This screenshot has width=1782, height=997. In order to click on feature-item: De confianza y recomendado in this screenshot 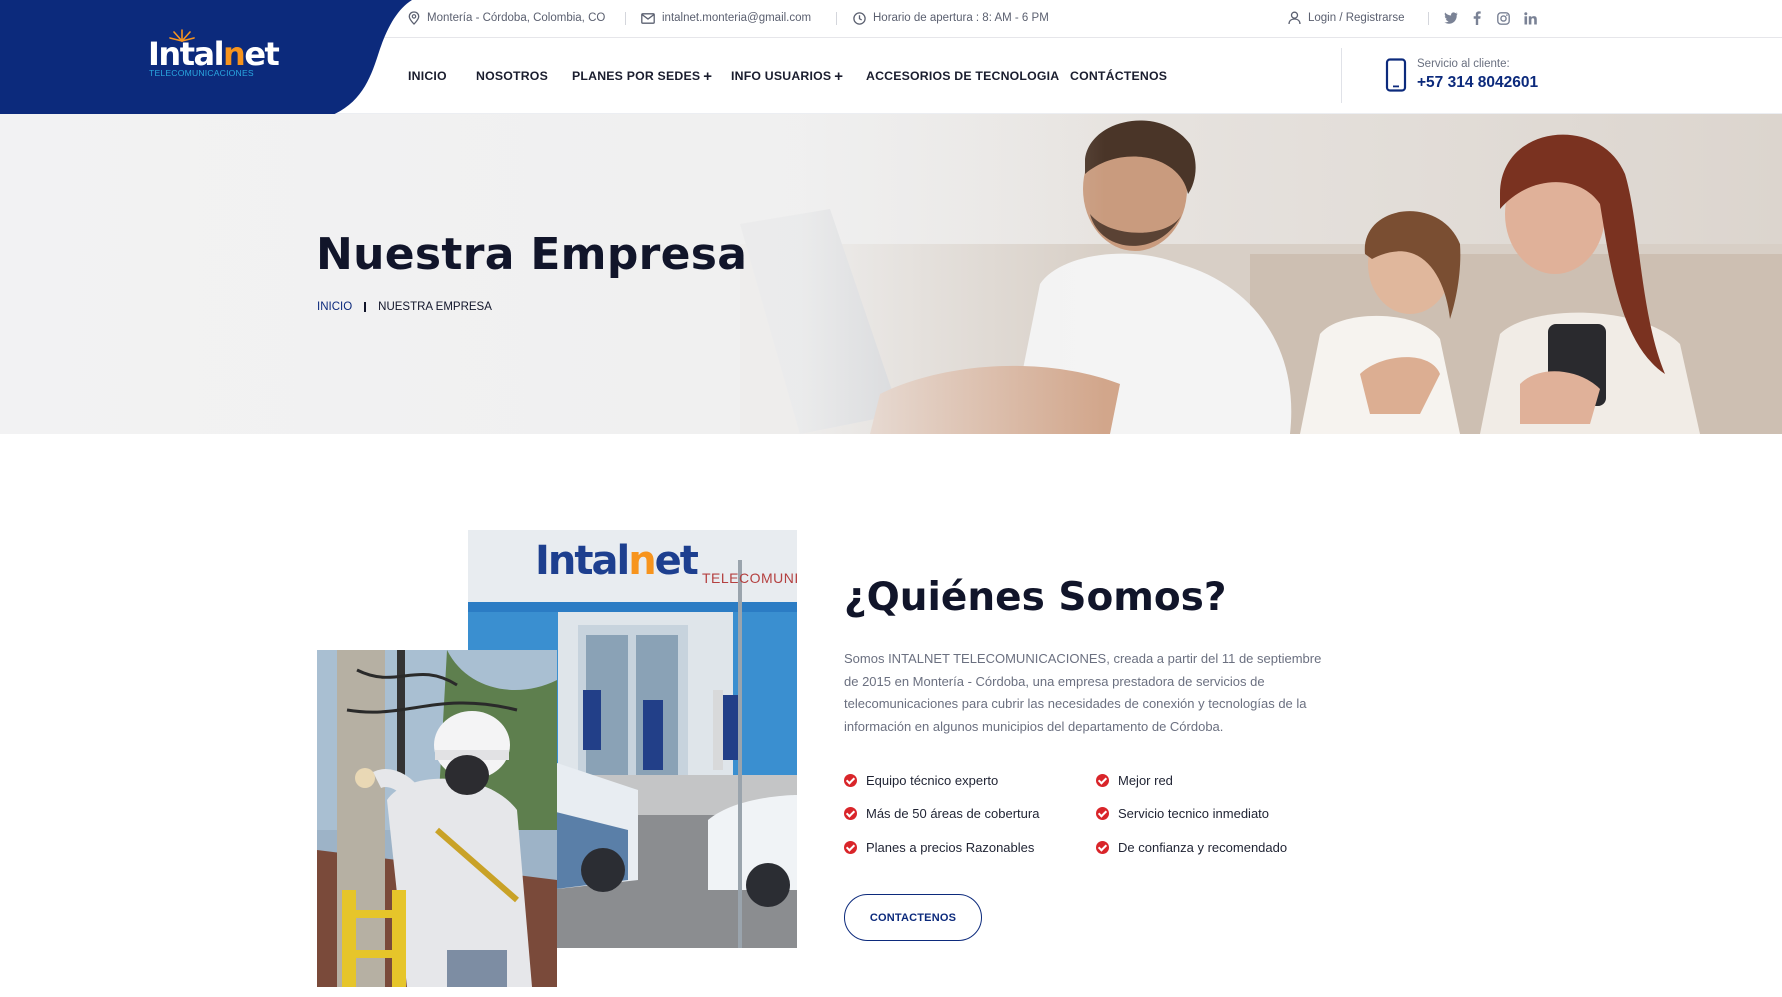, I will do `click(1191, 847)`.